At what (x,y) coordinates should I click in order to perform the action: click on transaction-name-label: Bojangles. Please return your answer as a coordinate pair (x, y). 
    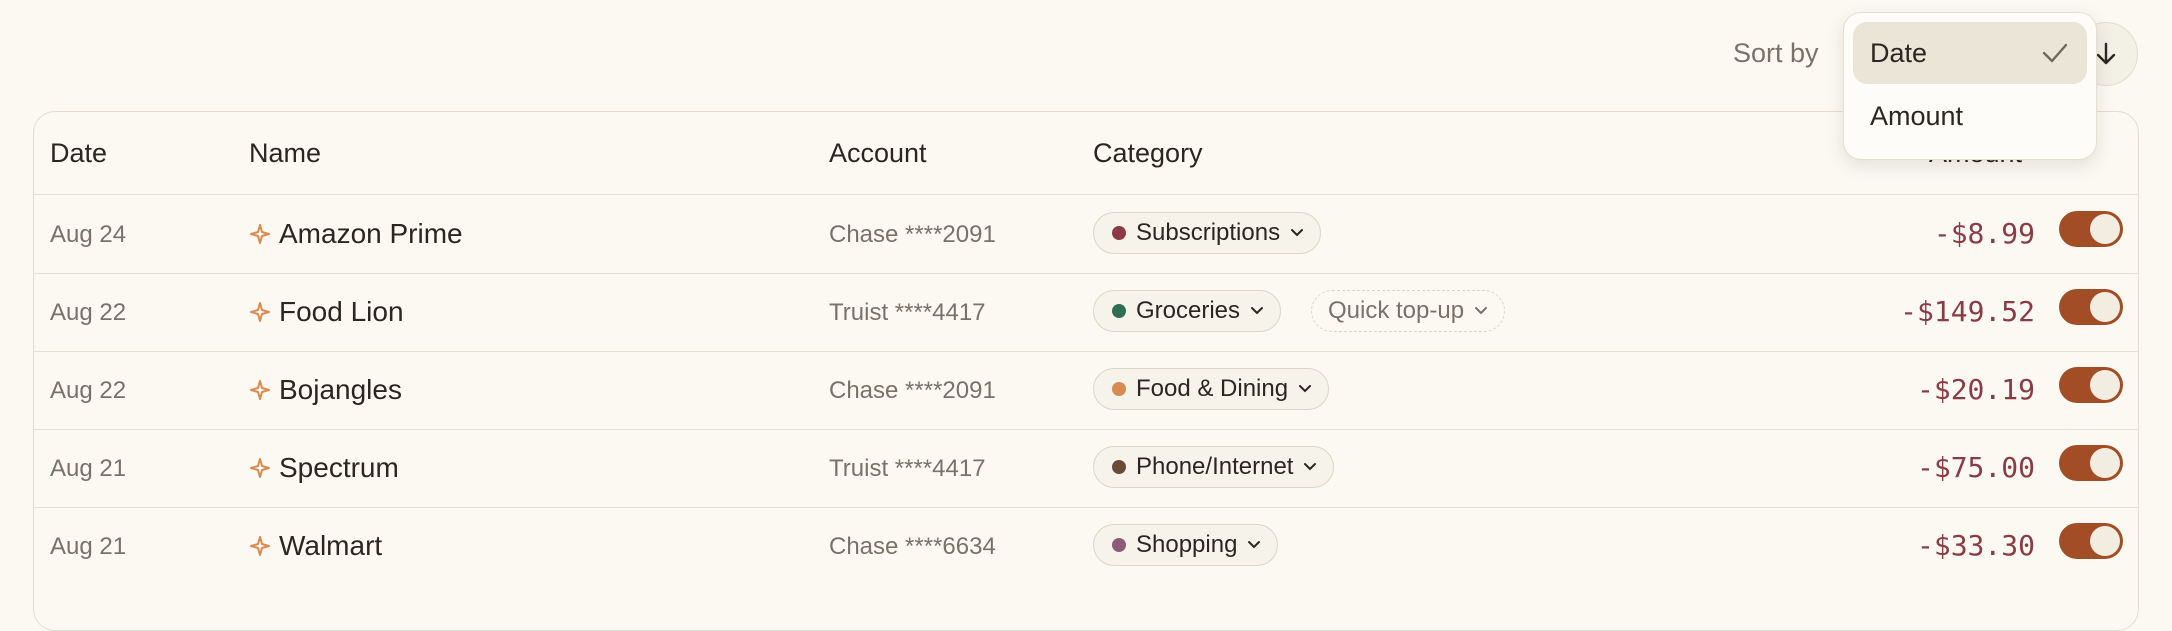
    Looking at the image, I should click on (340, 389).